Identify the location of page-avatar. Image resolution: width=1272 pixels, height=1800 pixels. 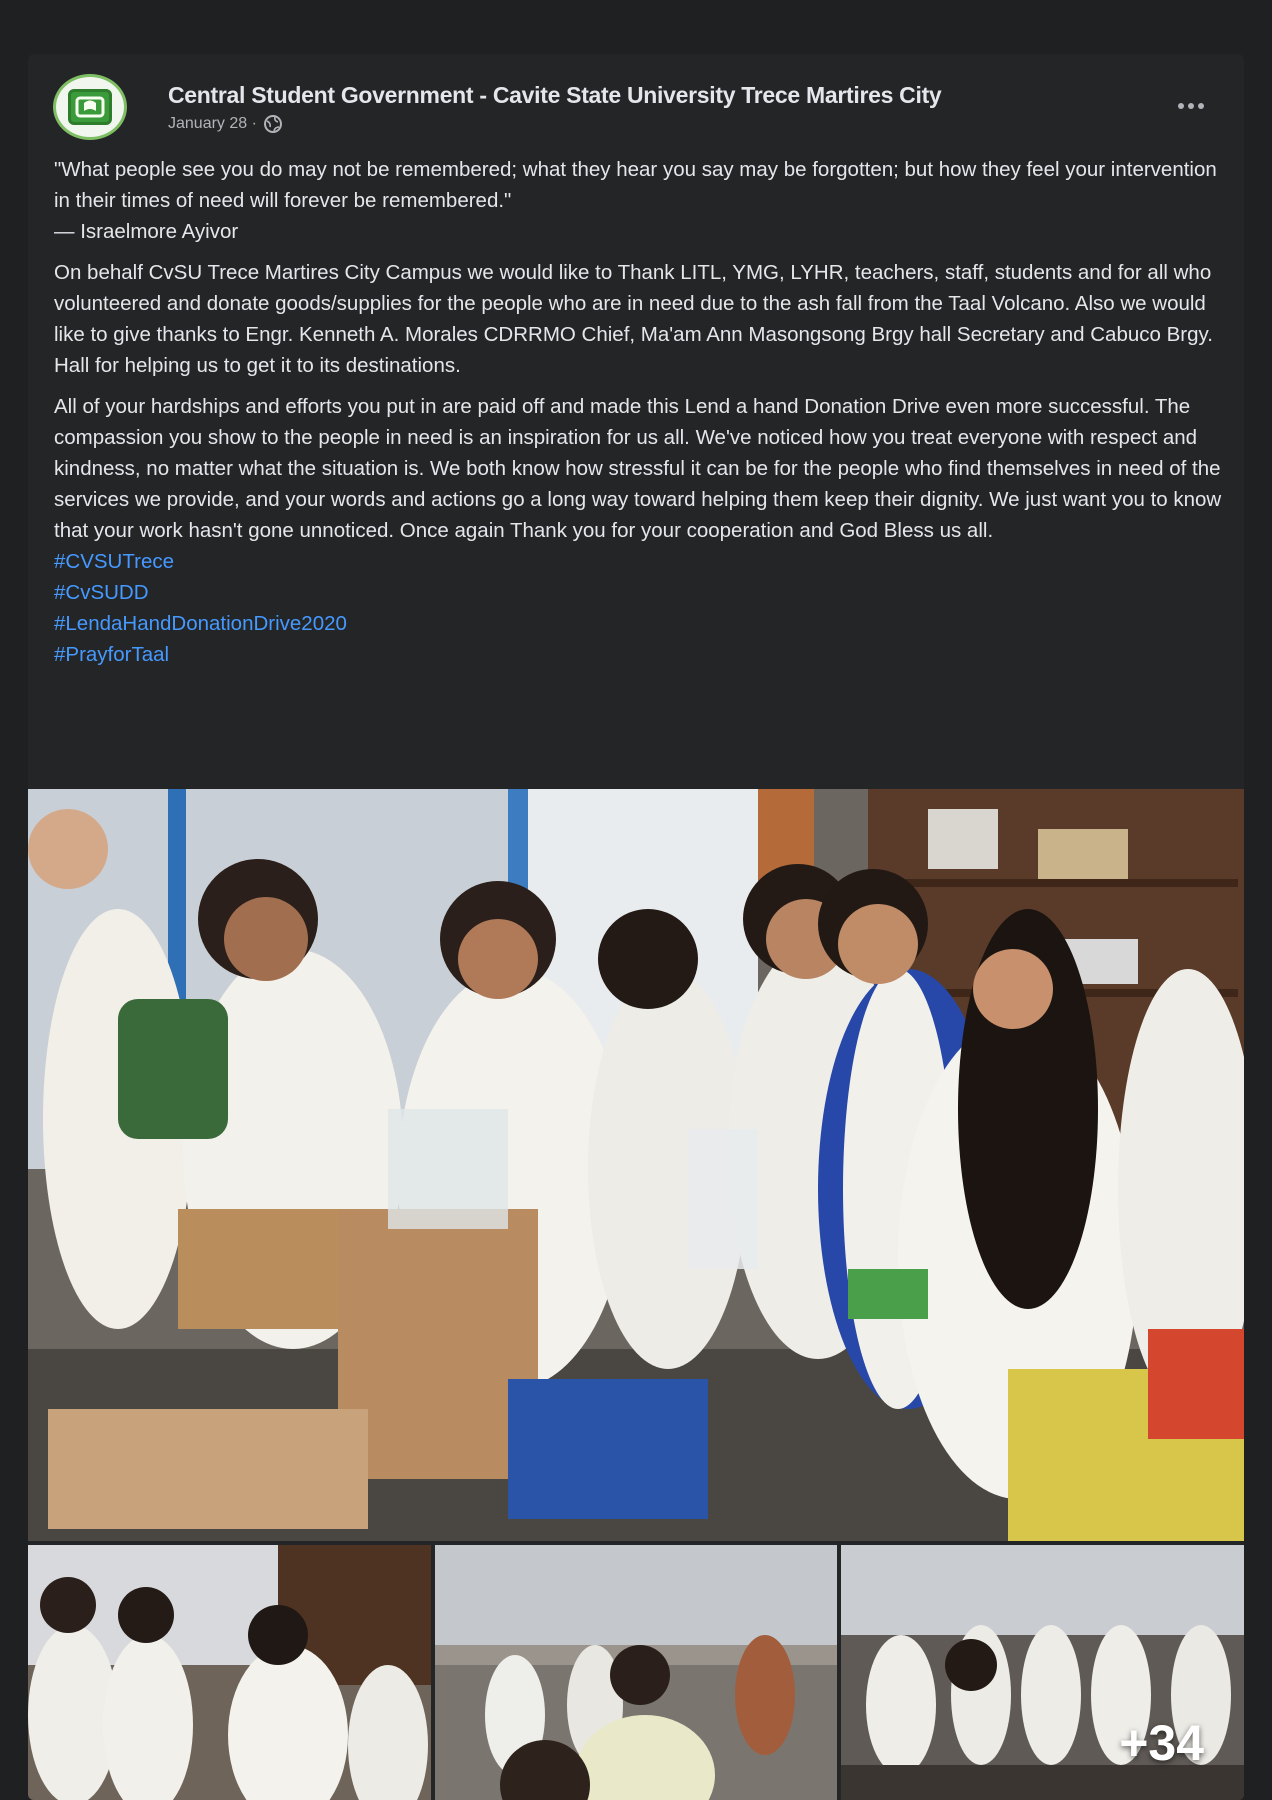
(90, 107).